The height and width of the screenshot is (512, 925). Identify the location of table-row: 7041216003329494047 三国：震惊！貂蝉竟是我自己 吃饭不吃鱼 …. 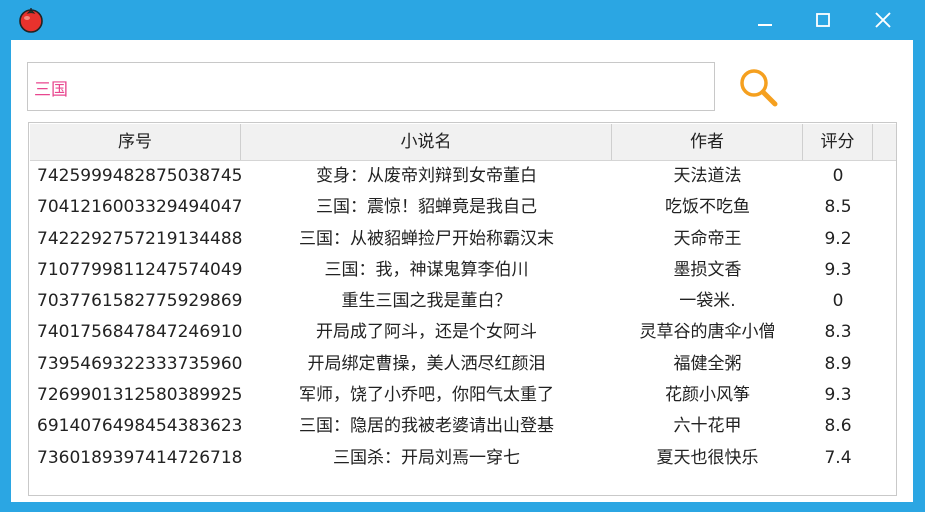
(463, 207).